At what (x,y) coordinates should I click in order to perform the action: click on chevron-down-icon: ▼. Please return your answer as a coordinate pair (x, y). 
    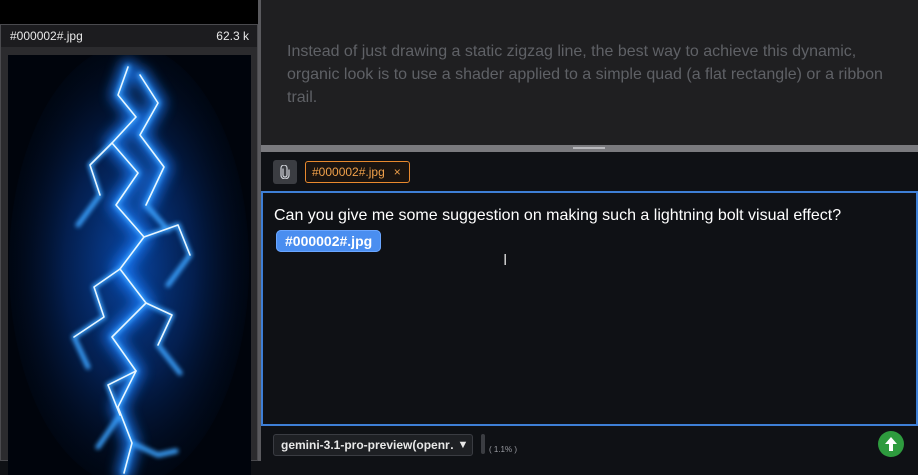
    Looking at the image, I should click on (463, 445).